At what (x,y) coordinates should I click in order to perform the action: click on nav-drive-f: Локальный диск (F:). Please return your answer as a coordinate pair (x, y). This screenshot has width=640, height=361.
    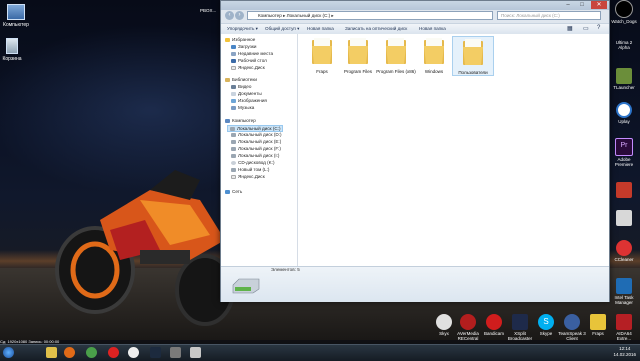
    Looking at the image, I should click on (256, 148).